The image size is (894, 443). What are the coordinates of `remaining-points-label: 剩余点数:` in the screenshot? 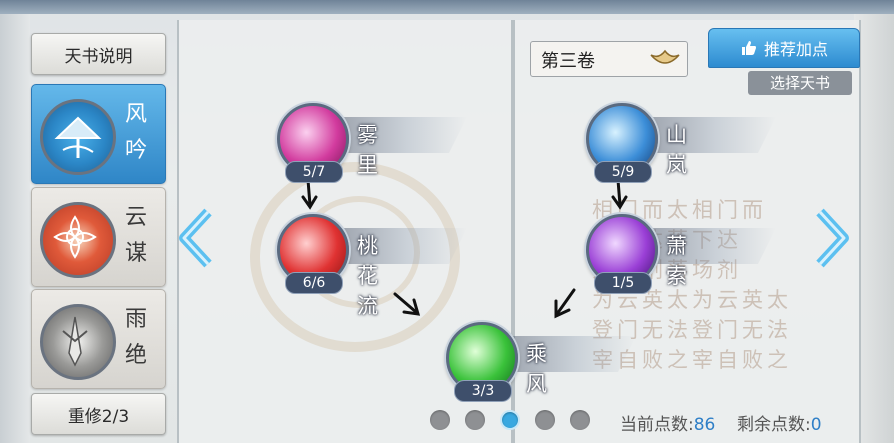 It's located at (774, 425).